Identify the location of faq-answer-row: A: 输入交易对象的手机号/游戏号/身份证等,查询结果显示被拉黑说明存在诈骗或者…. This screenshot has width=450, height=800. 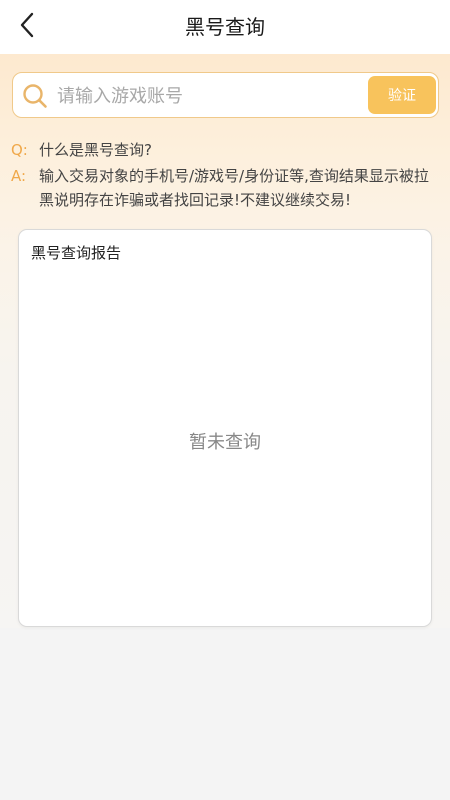
(225, 188).